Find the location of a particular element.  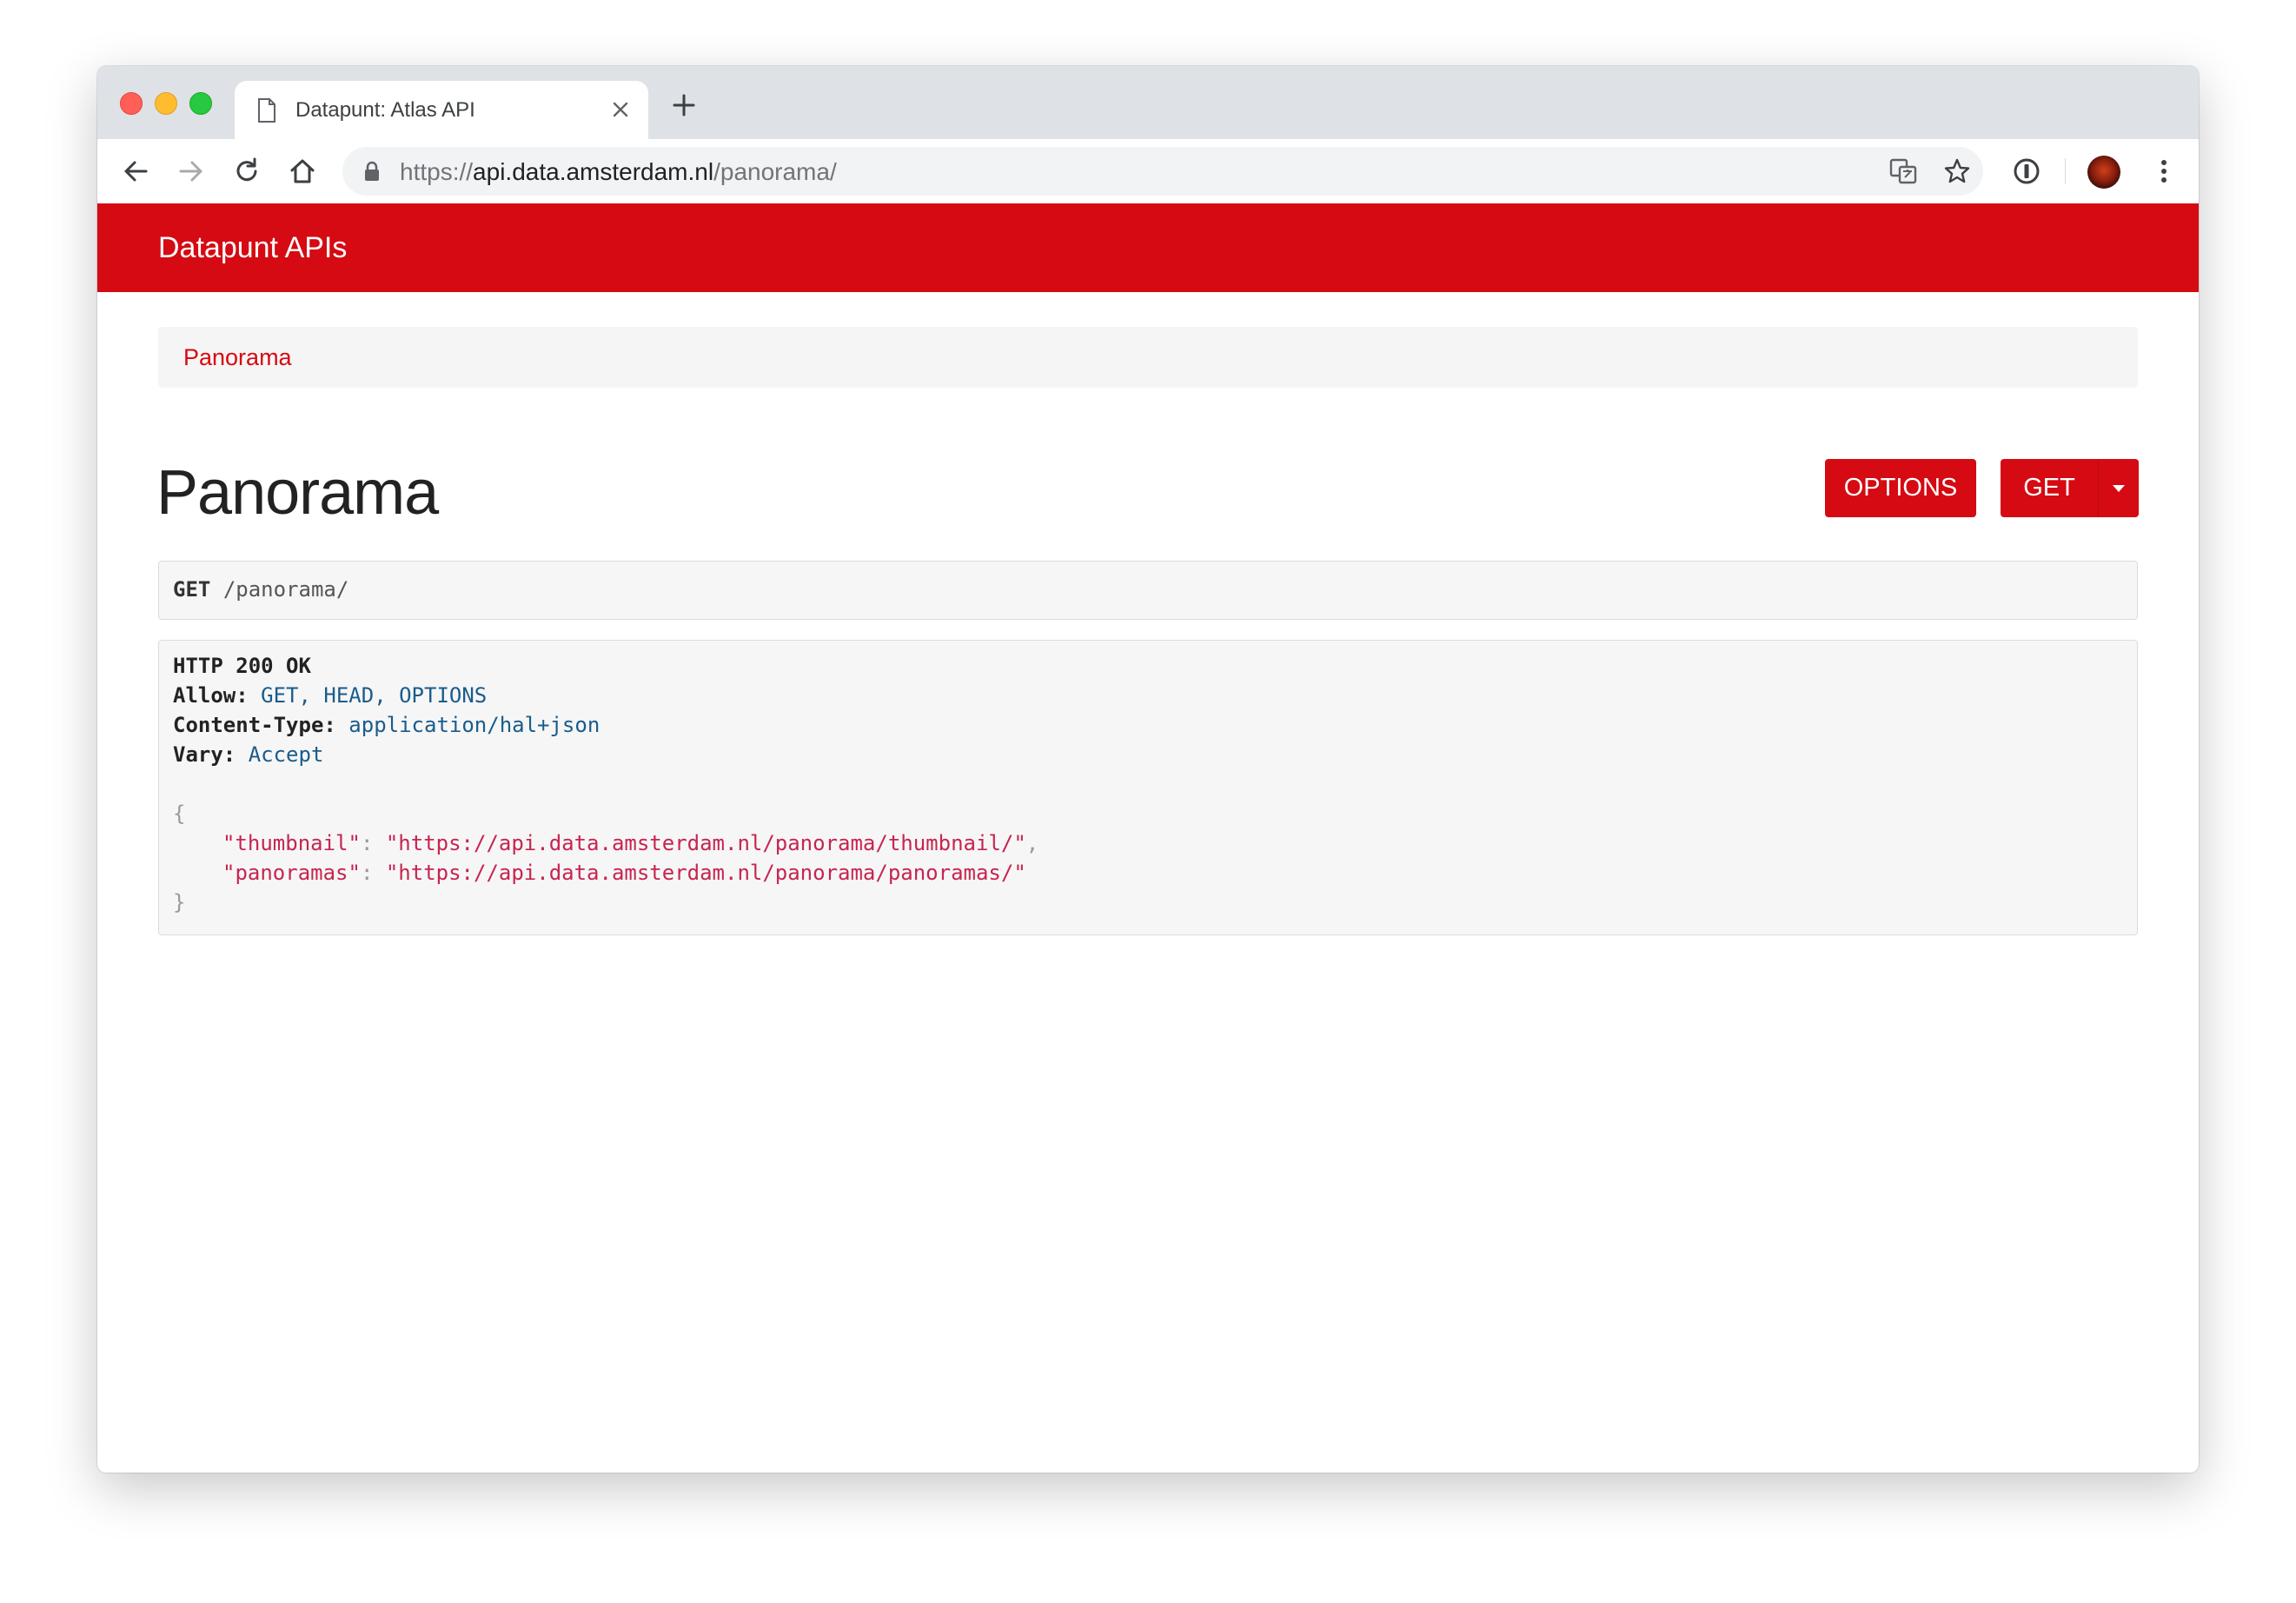

caret-down-icon is located at coordinates (2119, 488).